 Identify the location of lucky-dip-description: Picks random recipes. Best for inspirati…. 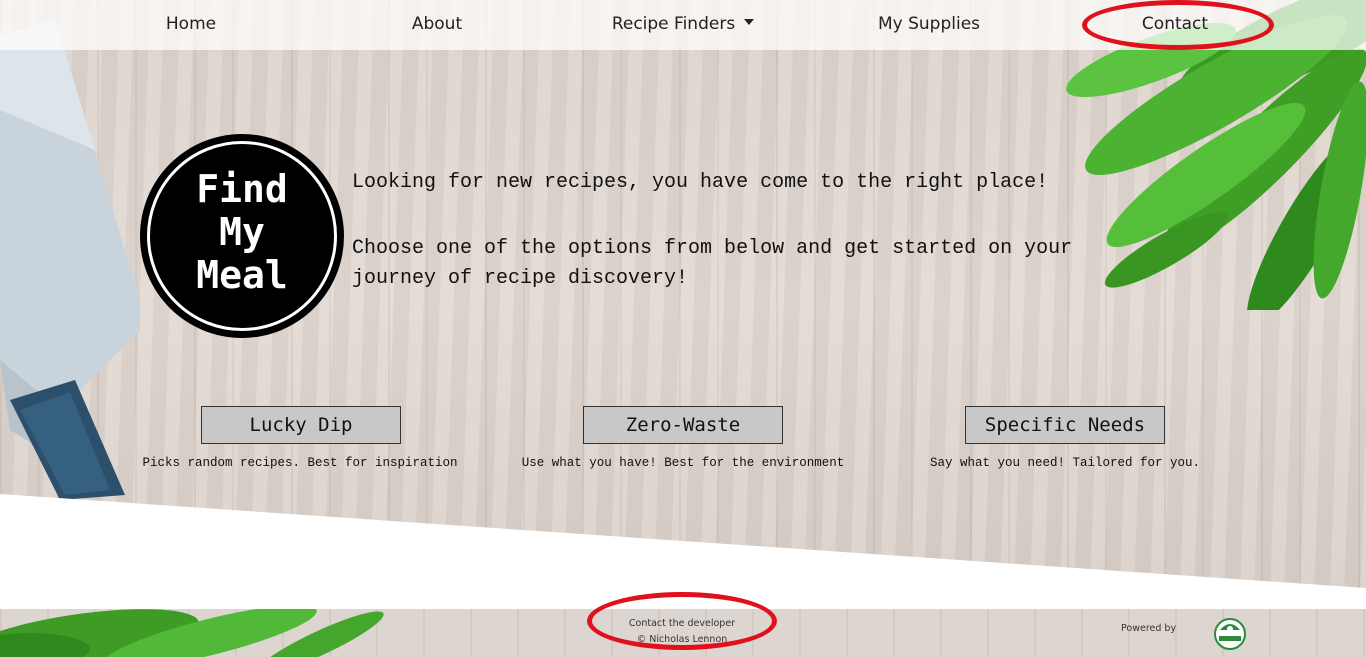
(300, 463).